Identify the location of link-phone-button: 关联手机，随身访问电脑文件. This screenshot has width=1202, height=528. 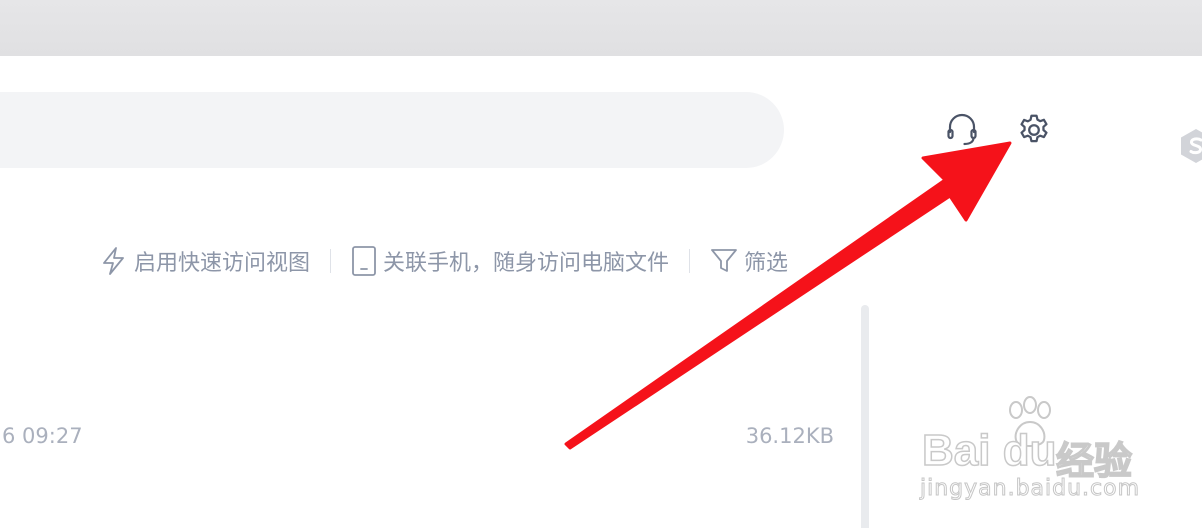
(510, 261).